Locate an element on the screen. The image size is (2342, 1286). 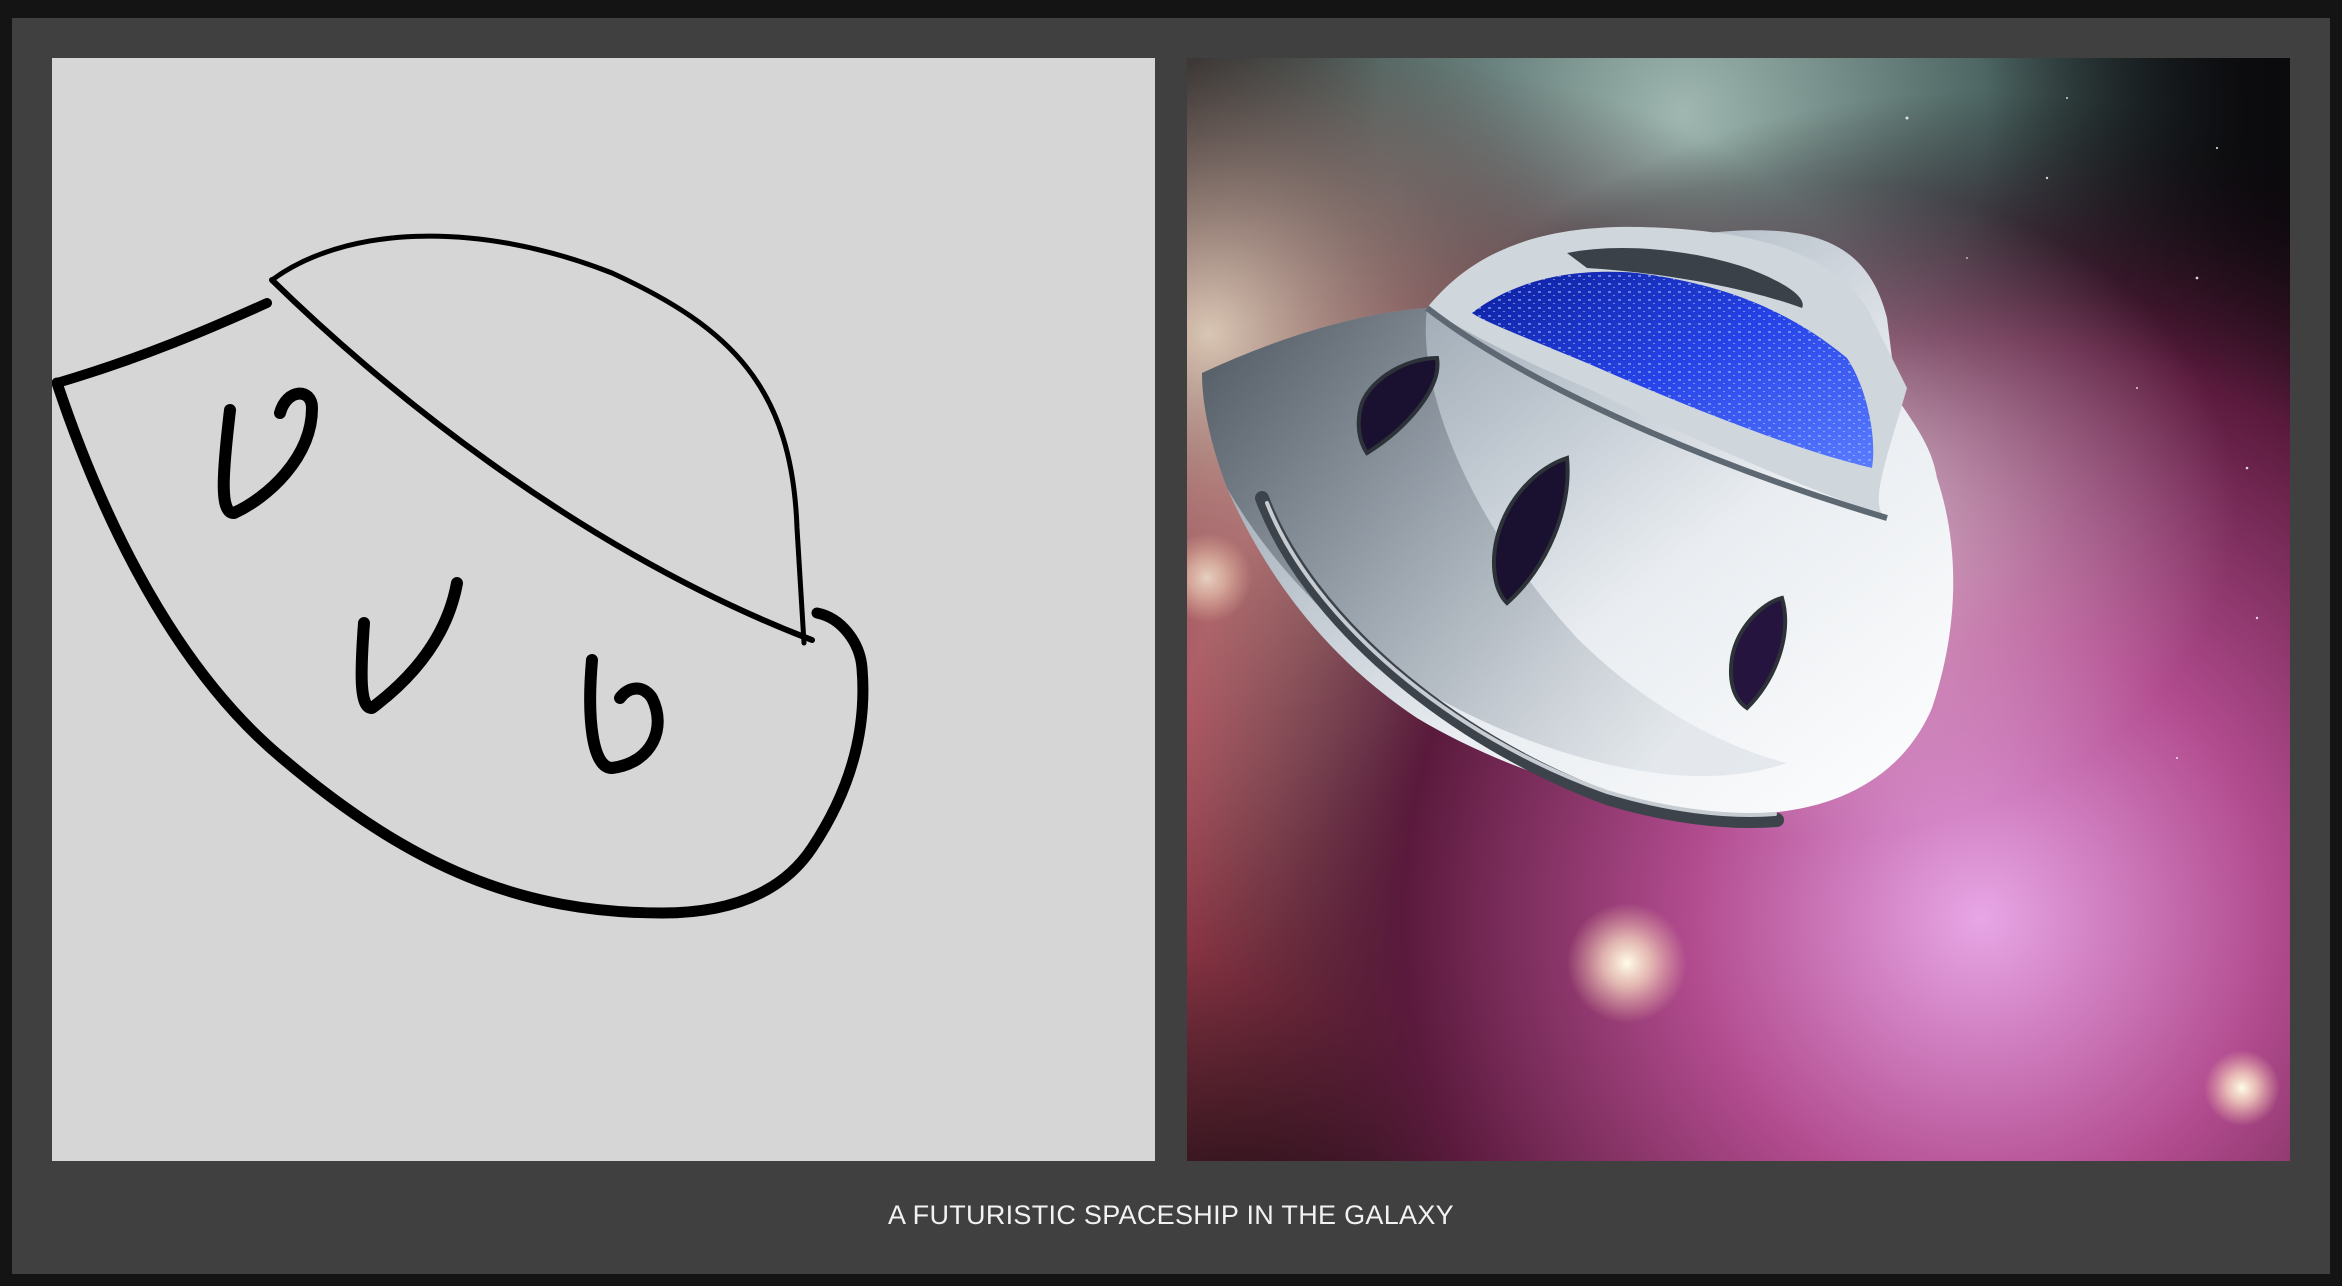
sketch-dome-outline is located at coordinates (538, 439).